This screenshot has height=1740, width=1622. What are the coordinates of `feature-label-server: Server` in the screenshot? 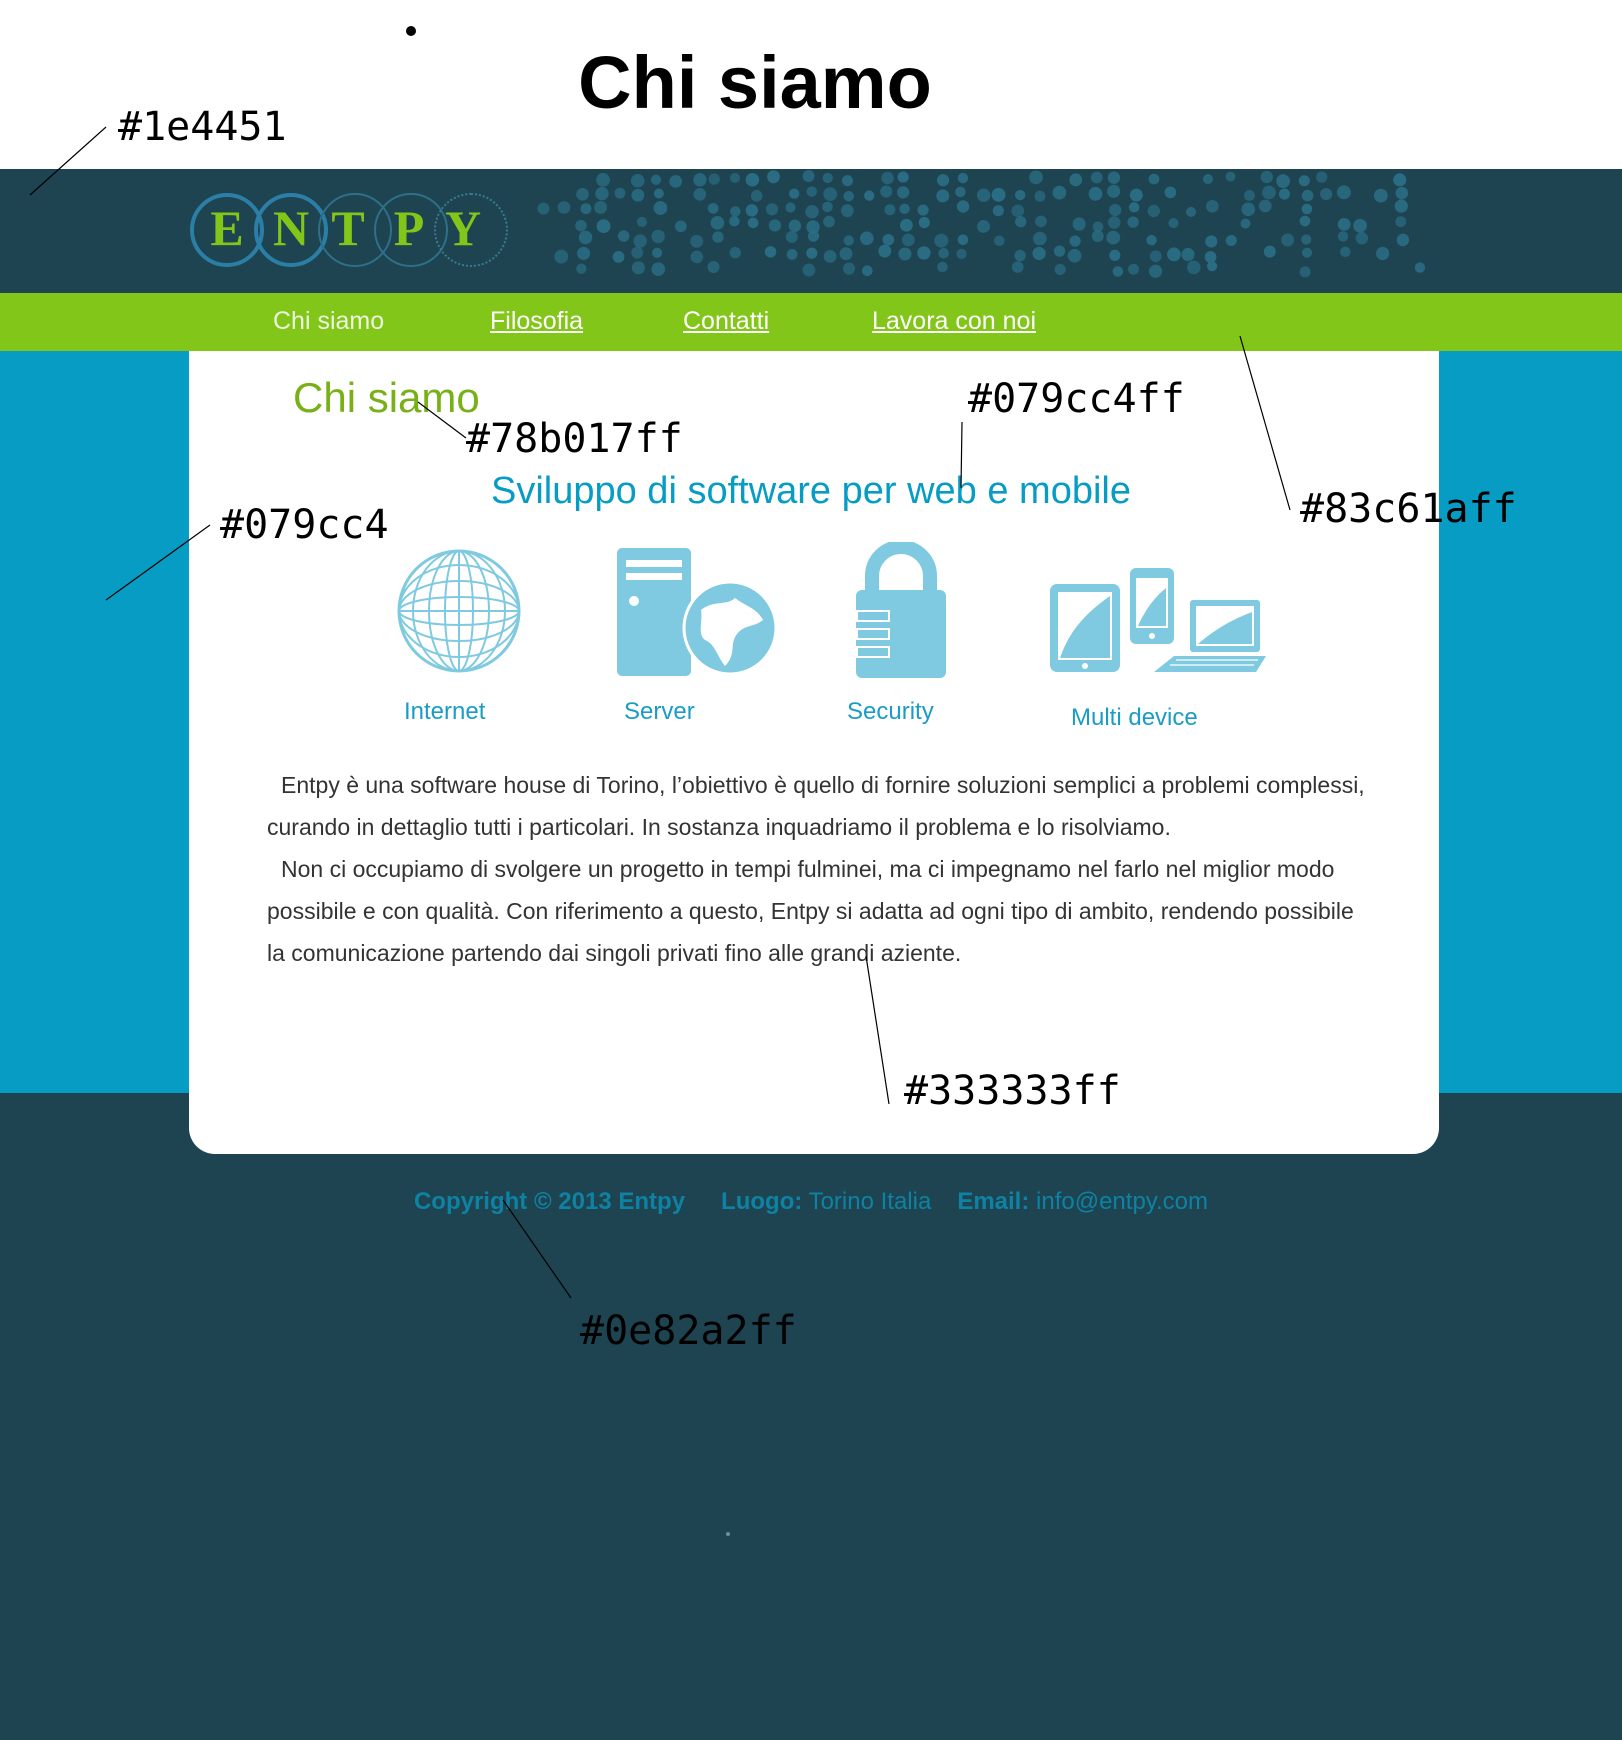 It's located at (659, 711).